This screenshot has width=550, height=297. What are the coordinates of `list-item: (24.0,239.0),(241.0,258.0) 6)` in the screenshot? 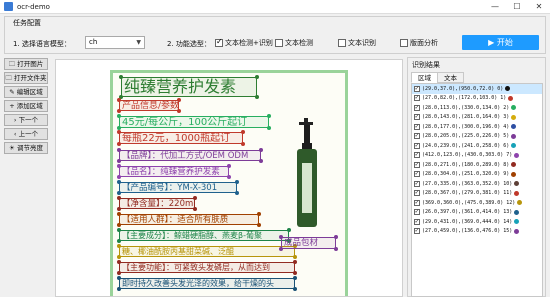 It's located at (477, 146).